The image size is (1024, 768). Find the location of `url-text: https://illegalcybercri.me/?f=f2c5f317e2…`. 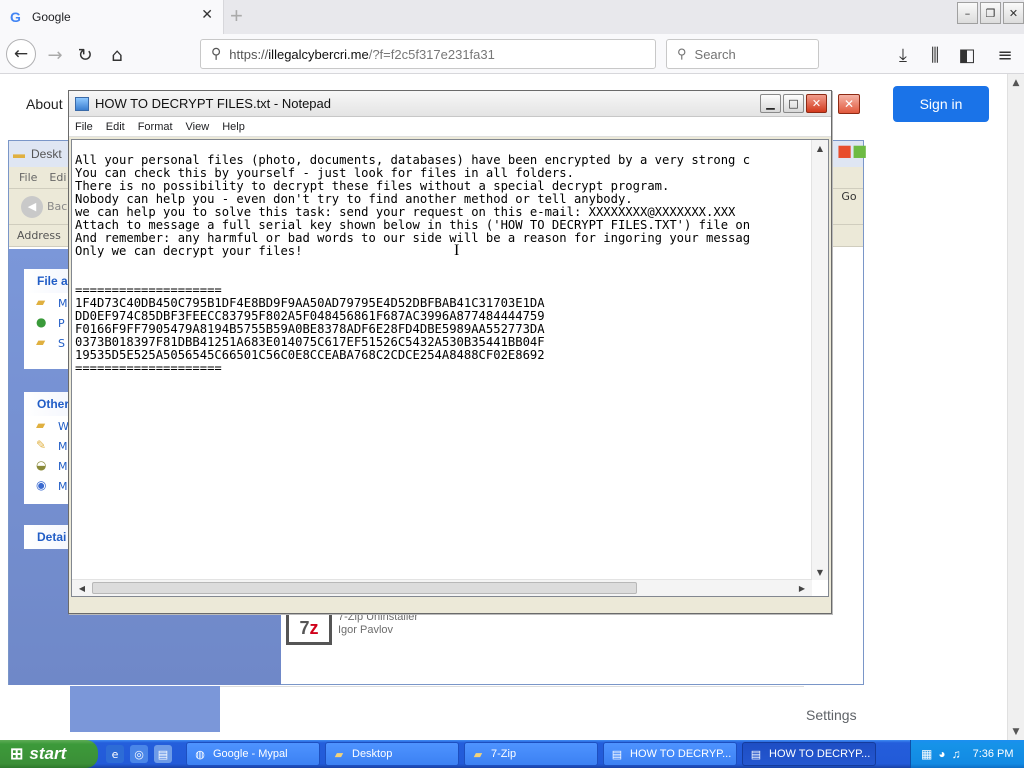

url-text: https://illegalcybercri.me/?f=f2c5f317e2… is located at coordinates (362, 54).